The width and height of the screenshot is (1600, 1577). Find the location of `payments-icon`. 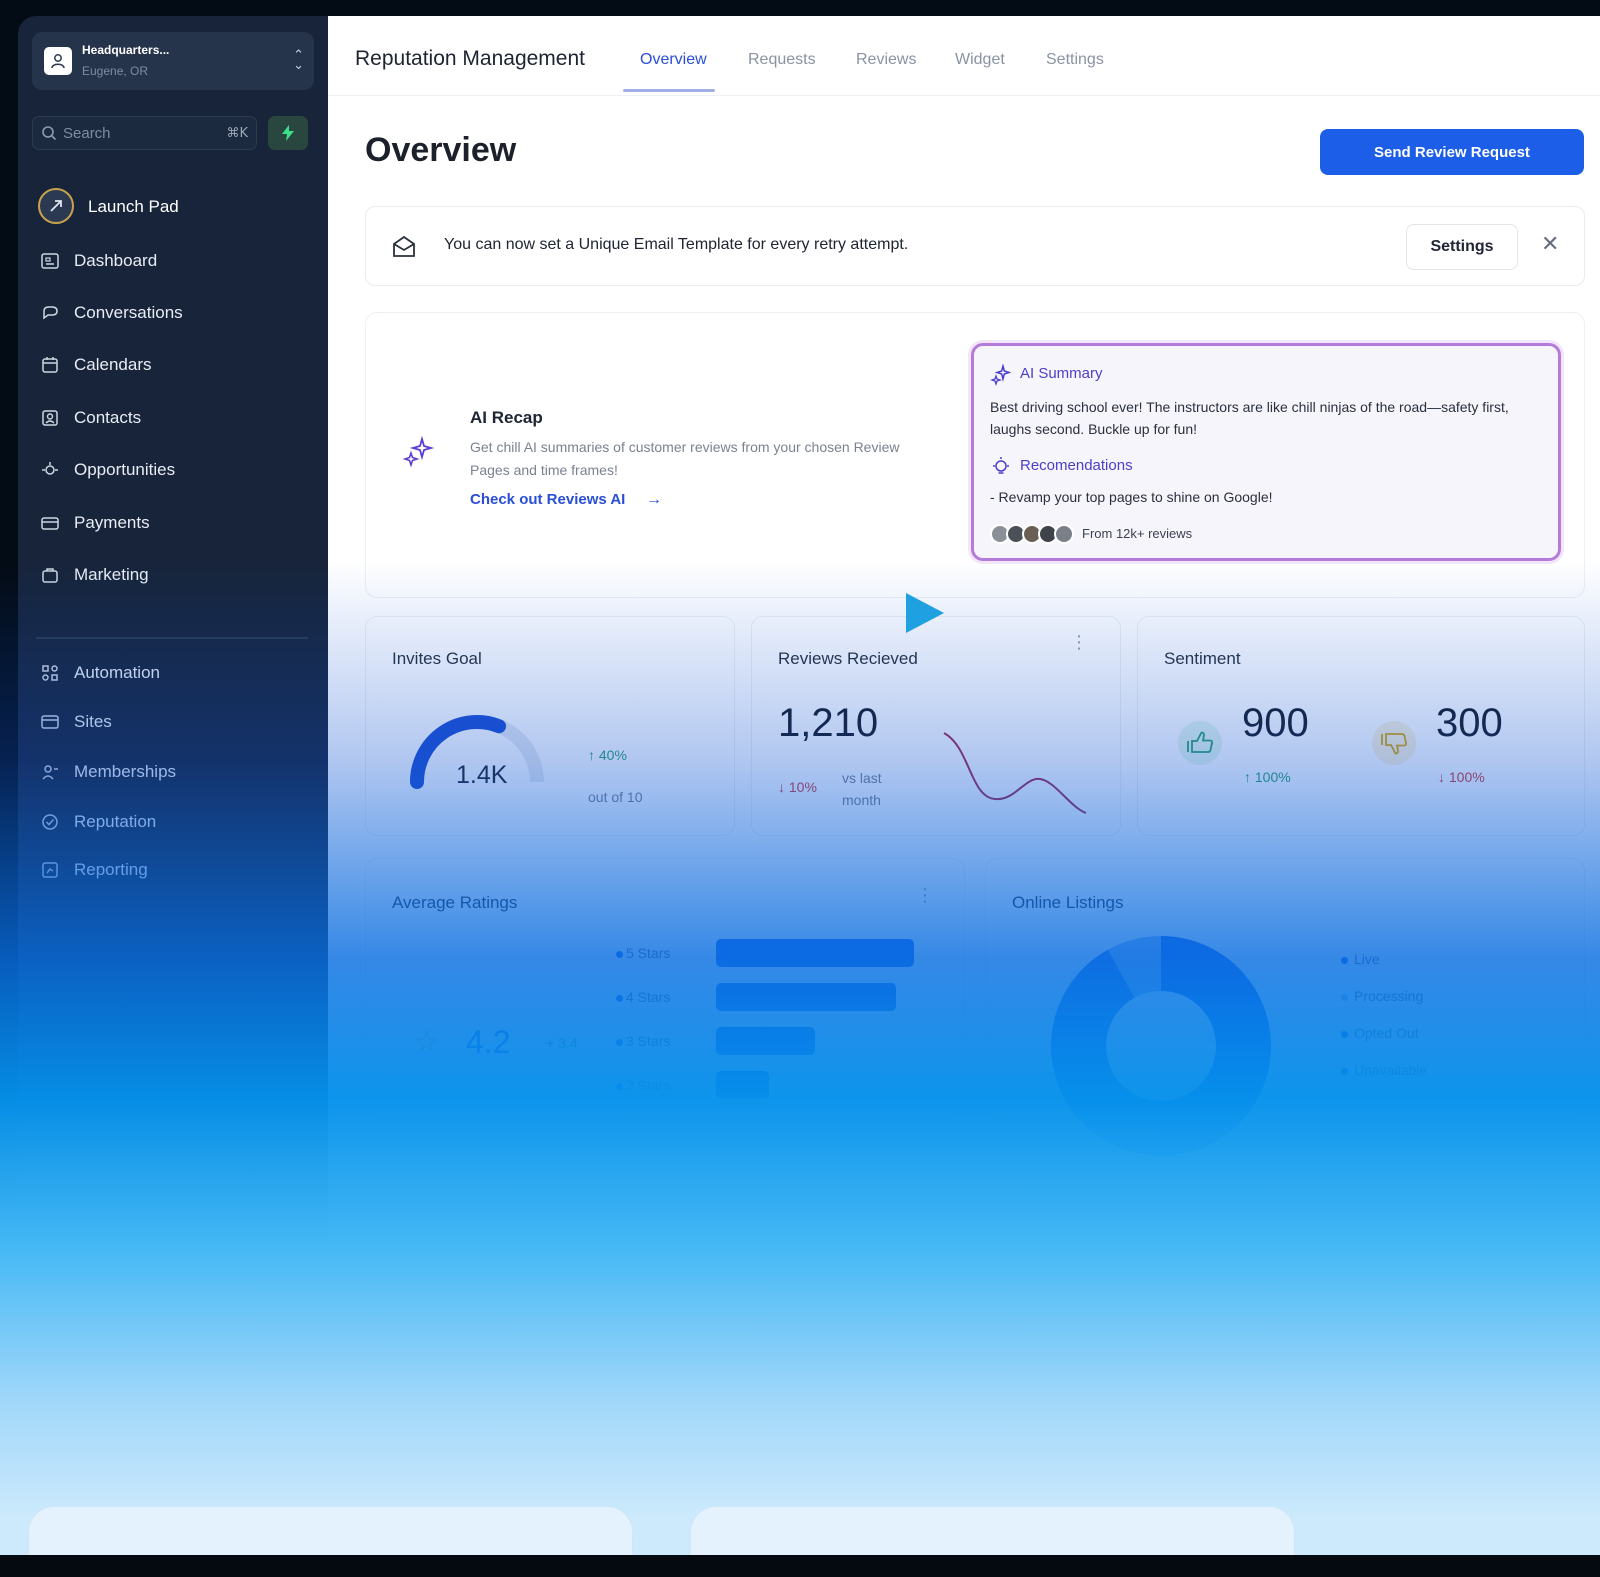

payments-icon is located at coordinates (50, 523).